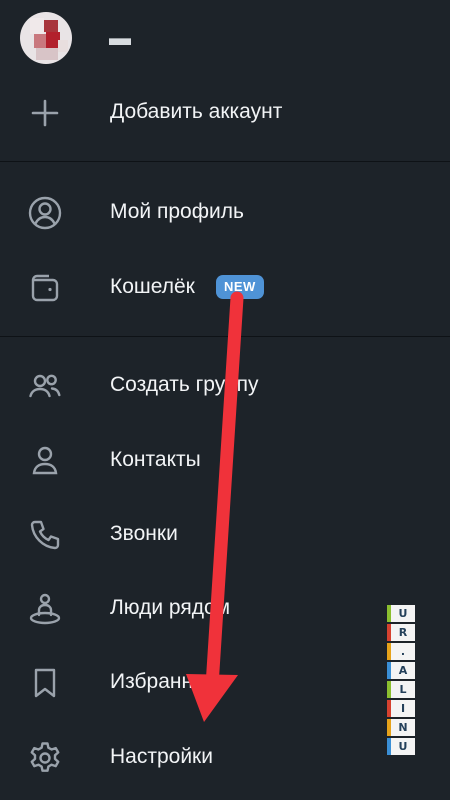  I want to click on calls-item: Звонки, so click(225, 534).